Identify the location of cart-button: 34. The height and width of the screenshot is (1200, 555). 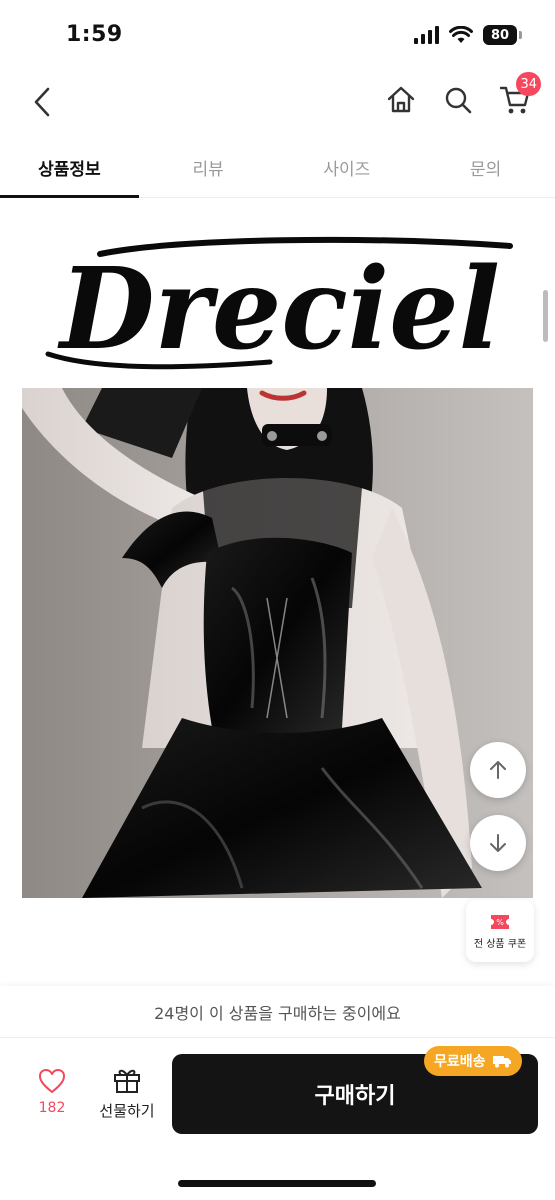
(519, 95).